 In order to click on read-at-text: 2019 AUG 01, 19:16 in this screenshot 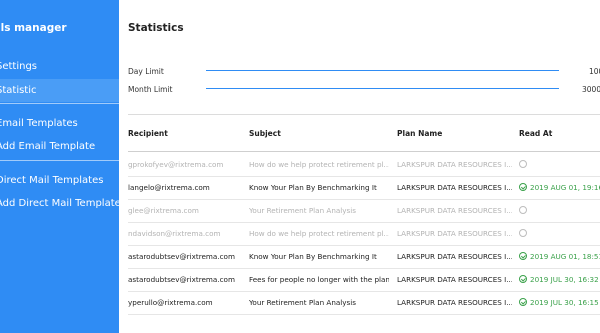, I will do `click(565, 187)`.